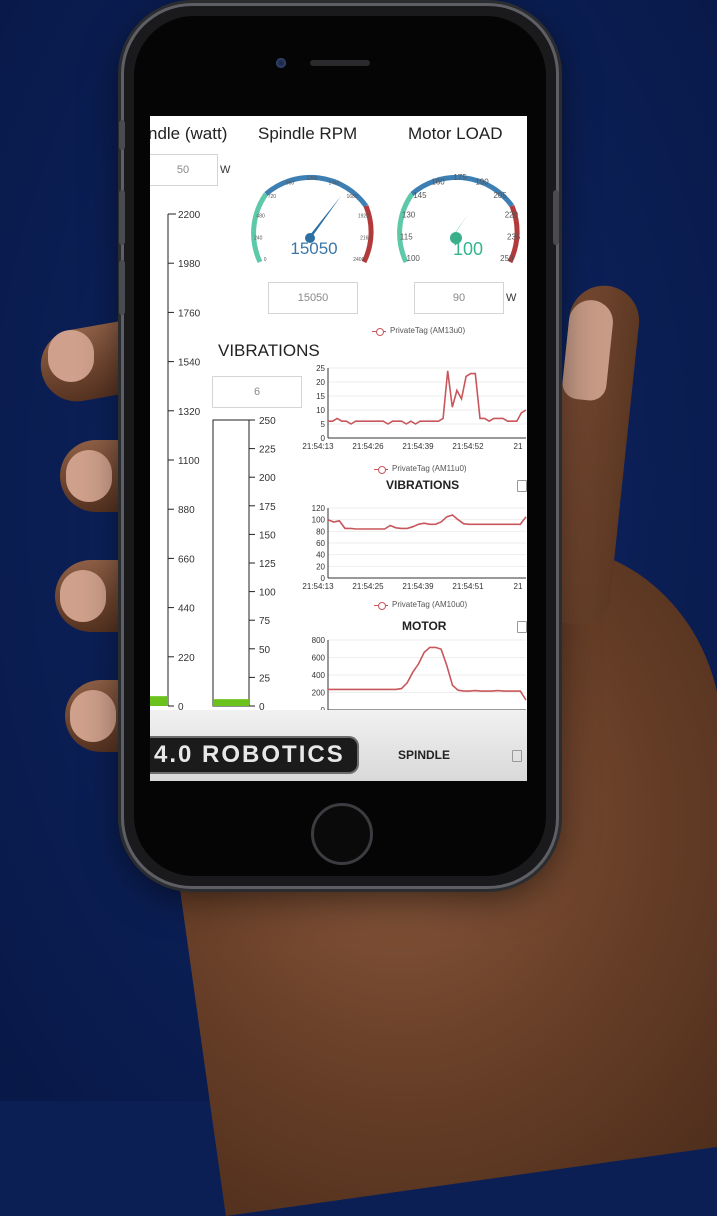  What do you see at coordinates (320, 531) in the screenshot?
I see `y-tick-label: 80` at bounding box center [320, 531].